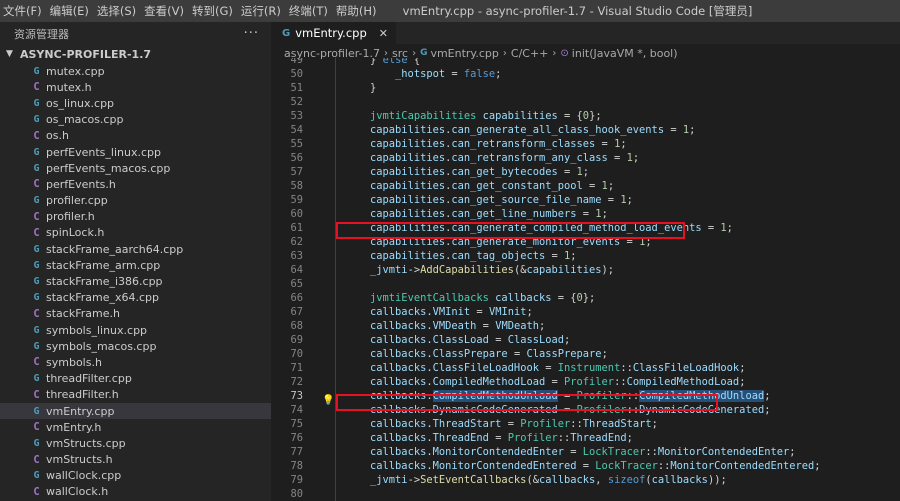 The width and height of the screenshot is (900, 501). Describe the element at coordinates (296, 410) in the screenshot. I see `line-number: 74` at that location.